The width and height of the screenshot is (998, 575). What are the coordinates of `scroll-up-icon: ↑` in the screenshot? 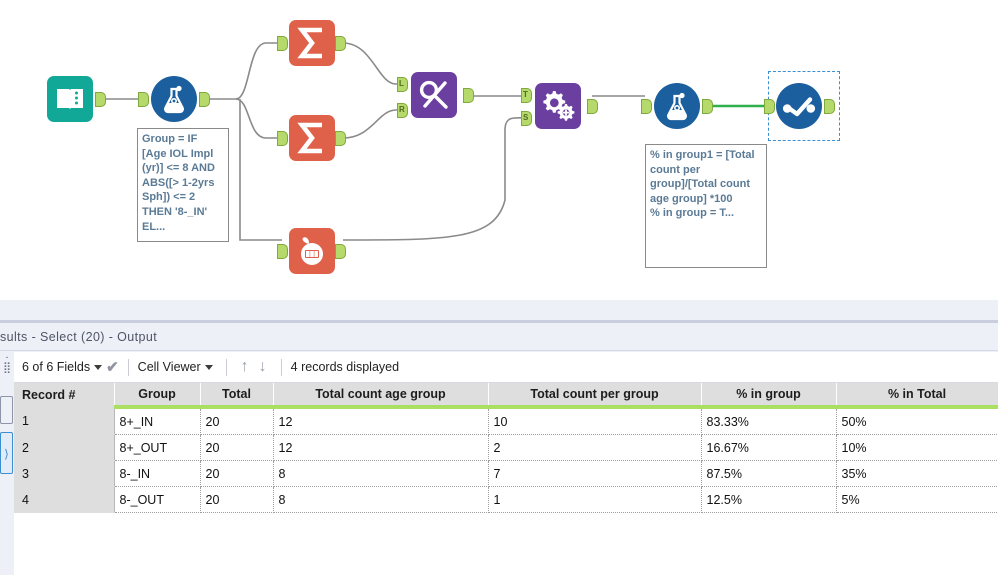 It's located at (245, 367).